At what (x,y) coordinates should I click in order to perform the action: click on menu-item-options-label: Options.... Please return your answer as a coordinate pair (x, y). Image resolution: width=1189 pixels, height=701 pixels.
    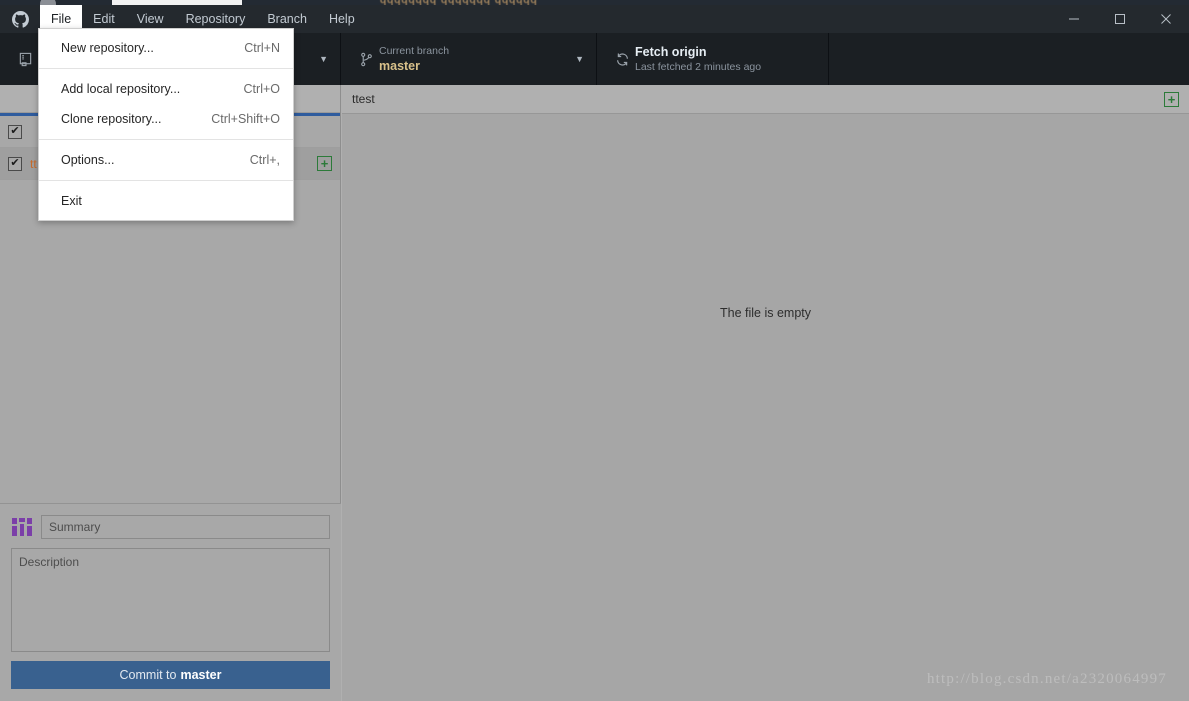
    Looking at the image, I should click on (88, 160).